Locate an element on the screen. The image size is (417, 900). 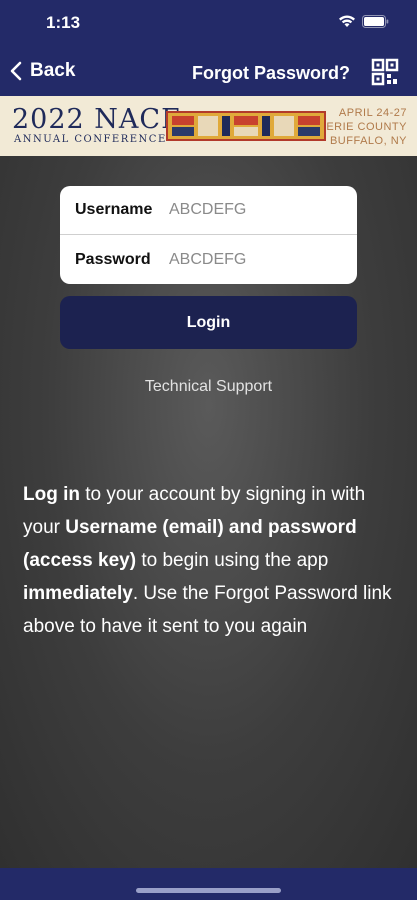
battery-icon is located at coordinates (375, 24).